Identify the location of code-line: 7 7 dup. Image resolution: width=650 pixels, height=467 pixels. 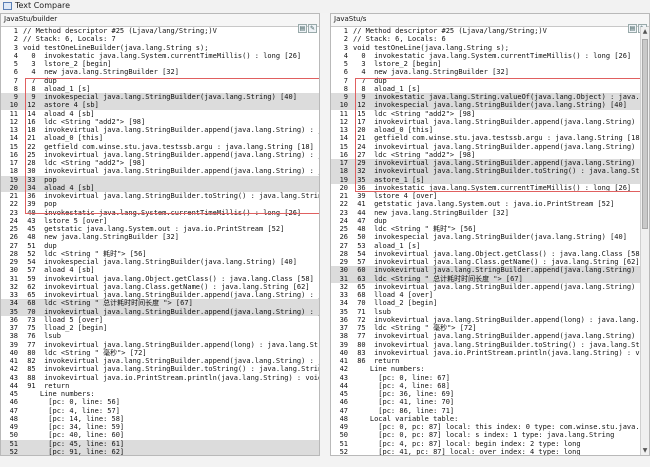
(485, 81).